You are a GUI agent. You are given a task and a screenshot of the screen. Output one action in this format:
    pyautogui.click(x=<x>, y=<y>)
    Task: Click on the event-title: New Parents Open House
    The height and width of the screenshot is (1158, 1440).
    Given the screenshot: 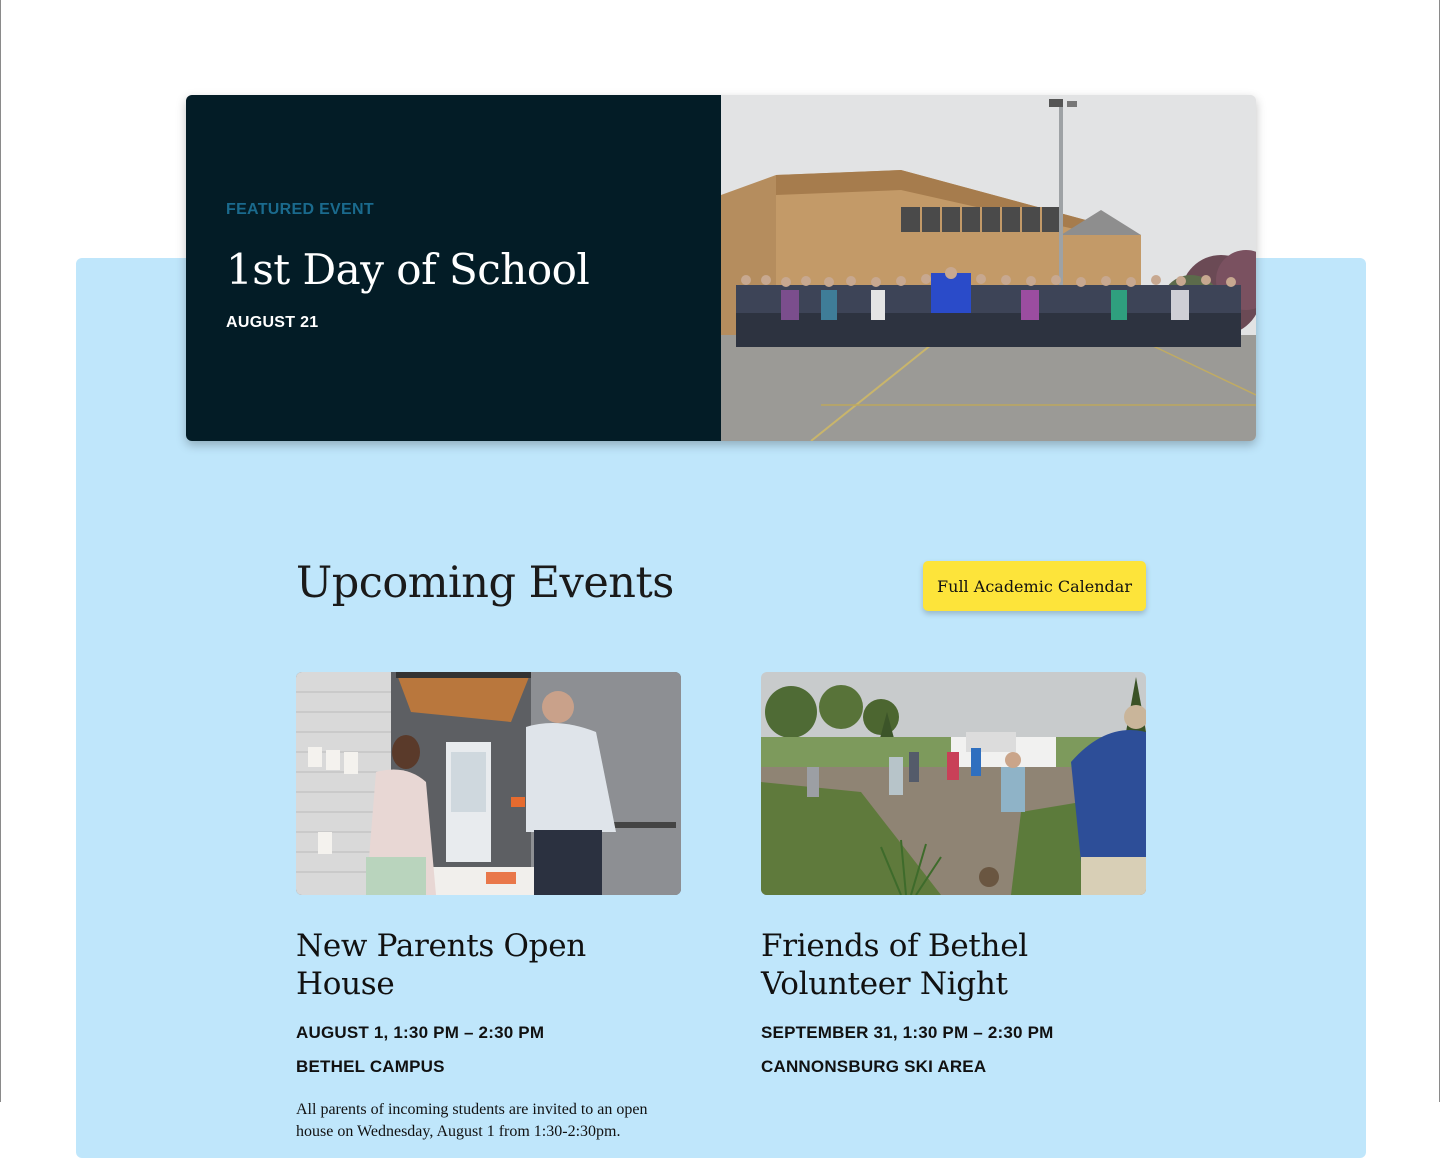 What is the action you would take?
    pyautogui.click(x=488, y=965)
    